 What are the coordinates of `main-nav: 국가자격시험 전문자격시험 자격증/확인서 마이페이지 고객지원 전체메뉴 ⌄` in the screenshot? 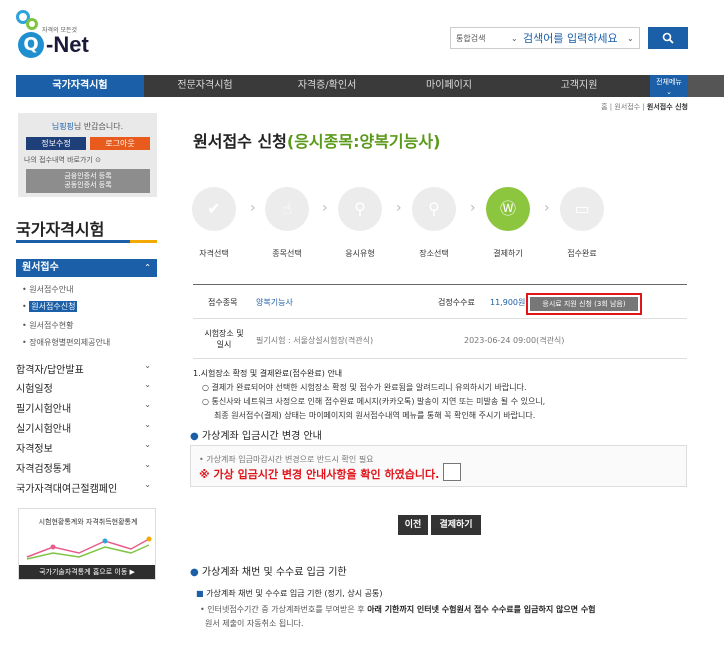 It's located at (370, 86).